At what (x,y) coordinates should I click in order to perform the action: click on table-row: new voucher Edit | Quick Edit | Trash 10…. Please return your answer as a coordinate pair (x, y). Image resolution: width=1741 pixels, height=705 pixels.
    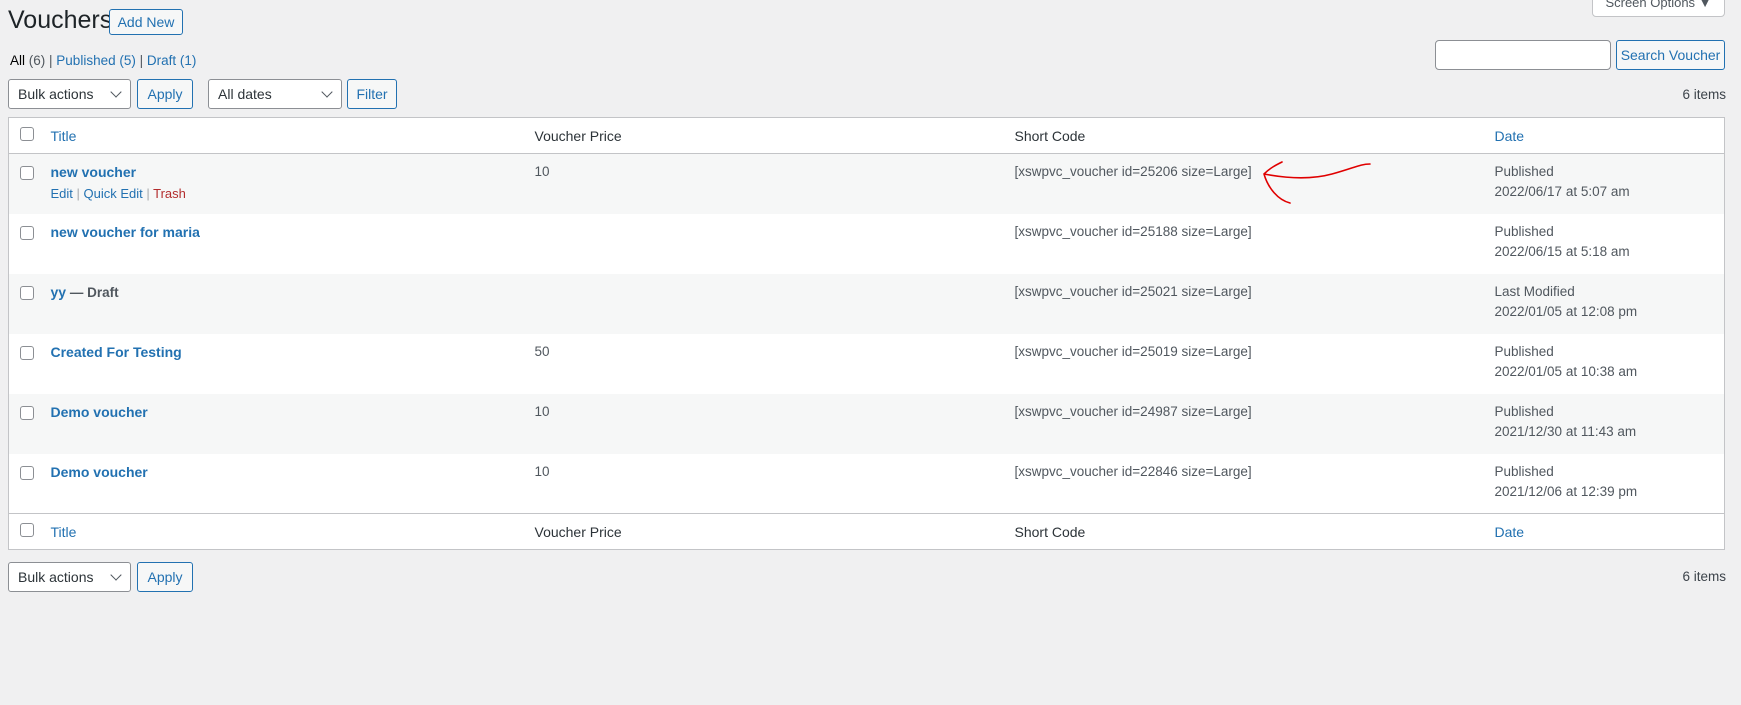
    Looking at the image, I should click on (866, 183).